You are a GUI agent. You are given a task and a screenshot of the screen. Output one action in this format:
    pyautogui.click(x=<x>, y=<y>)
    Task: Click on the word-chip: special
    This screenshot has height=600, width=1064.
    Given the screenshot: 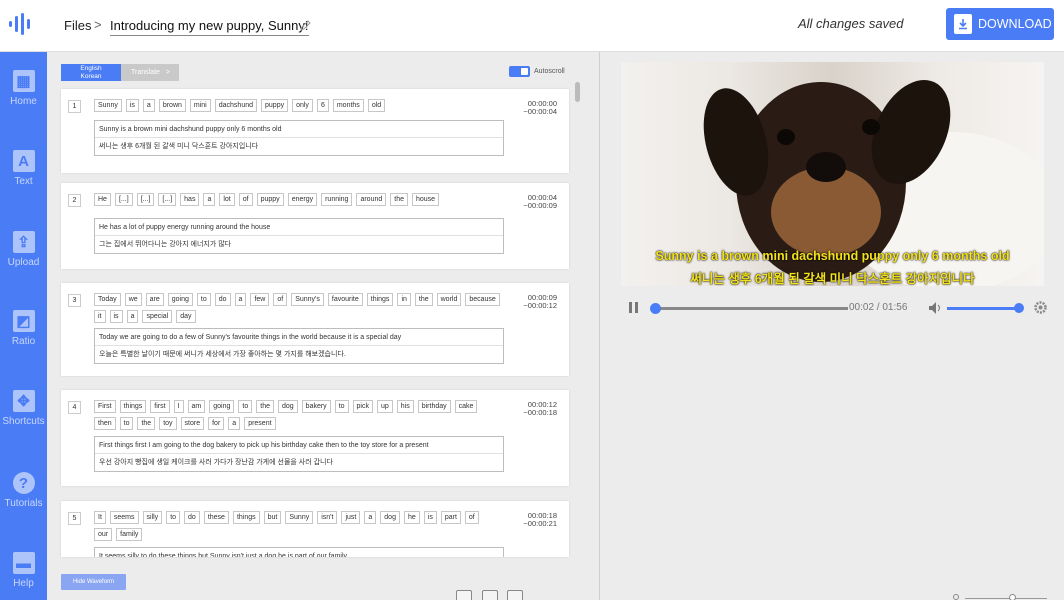 What is the action you would take?
    pyautogui.click(x=157, y=316)
    